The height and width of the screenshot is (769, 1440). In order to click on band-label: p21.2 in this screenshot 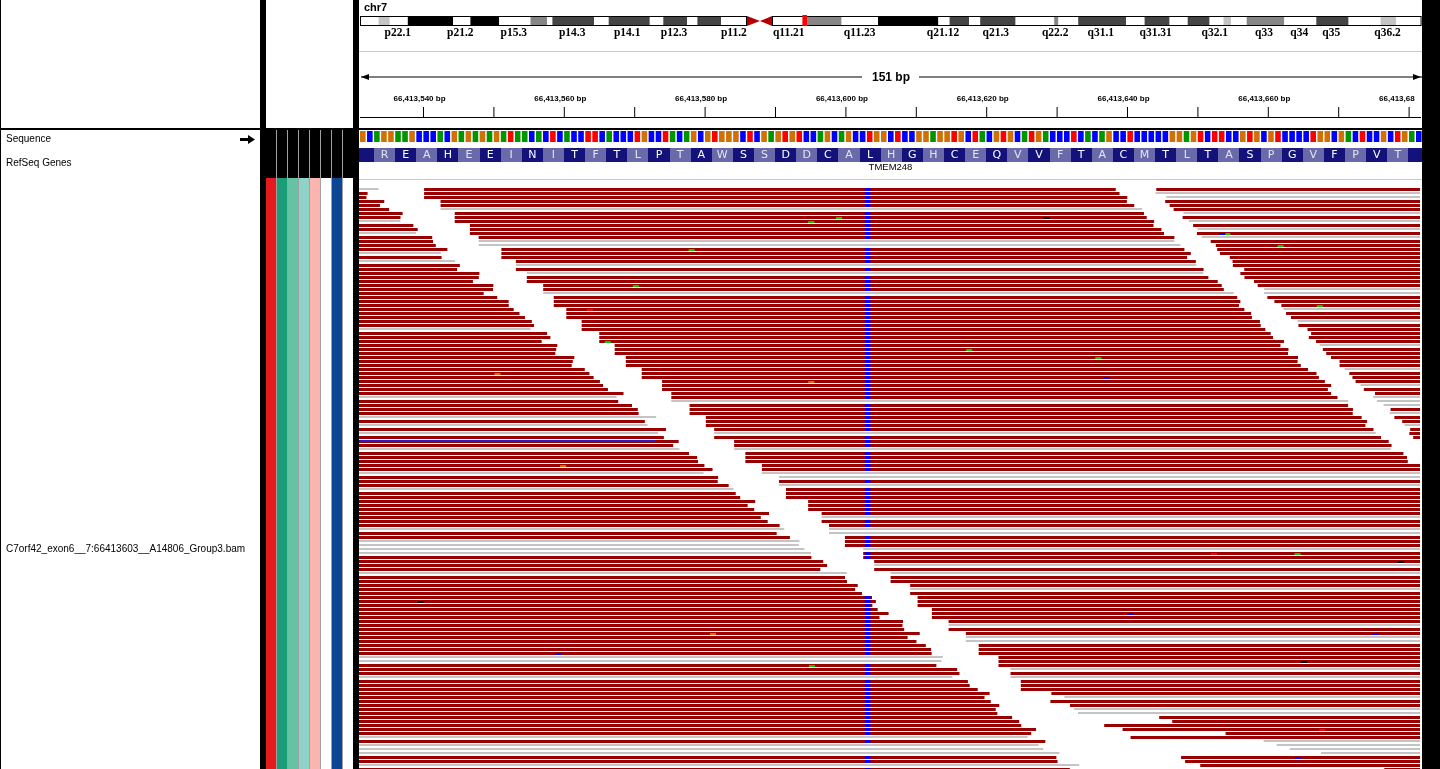, I will do `click(460, 32)`.